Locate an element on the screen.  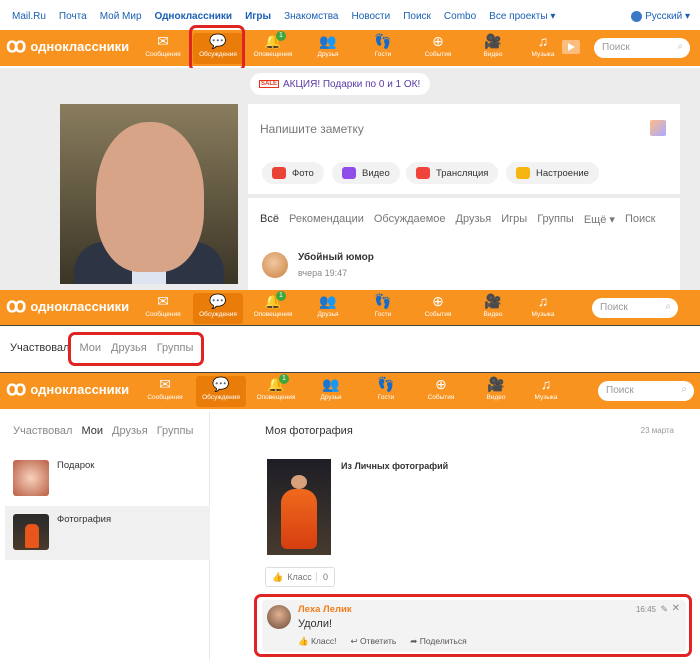
portal-link: Поиск is located at coordinates (417, 16).